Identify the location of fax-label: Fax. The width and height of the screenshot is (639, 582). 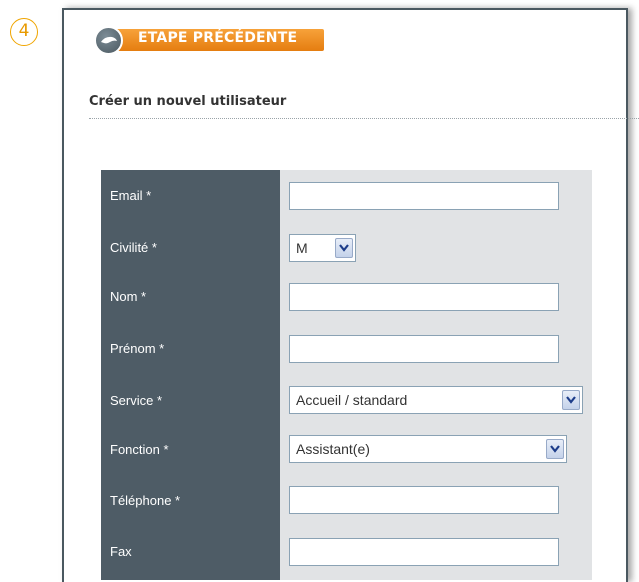
(121, 551).